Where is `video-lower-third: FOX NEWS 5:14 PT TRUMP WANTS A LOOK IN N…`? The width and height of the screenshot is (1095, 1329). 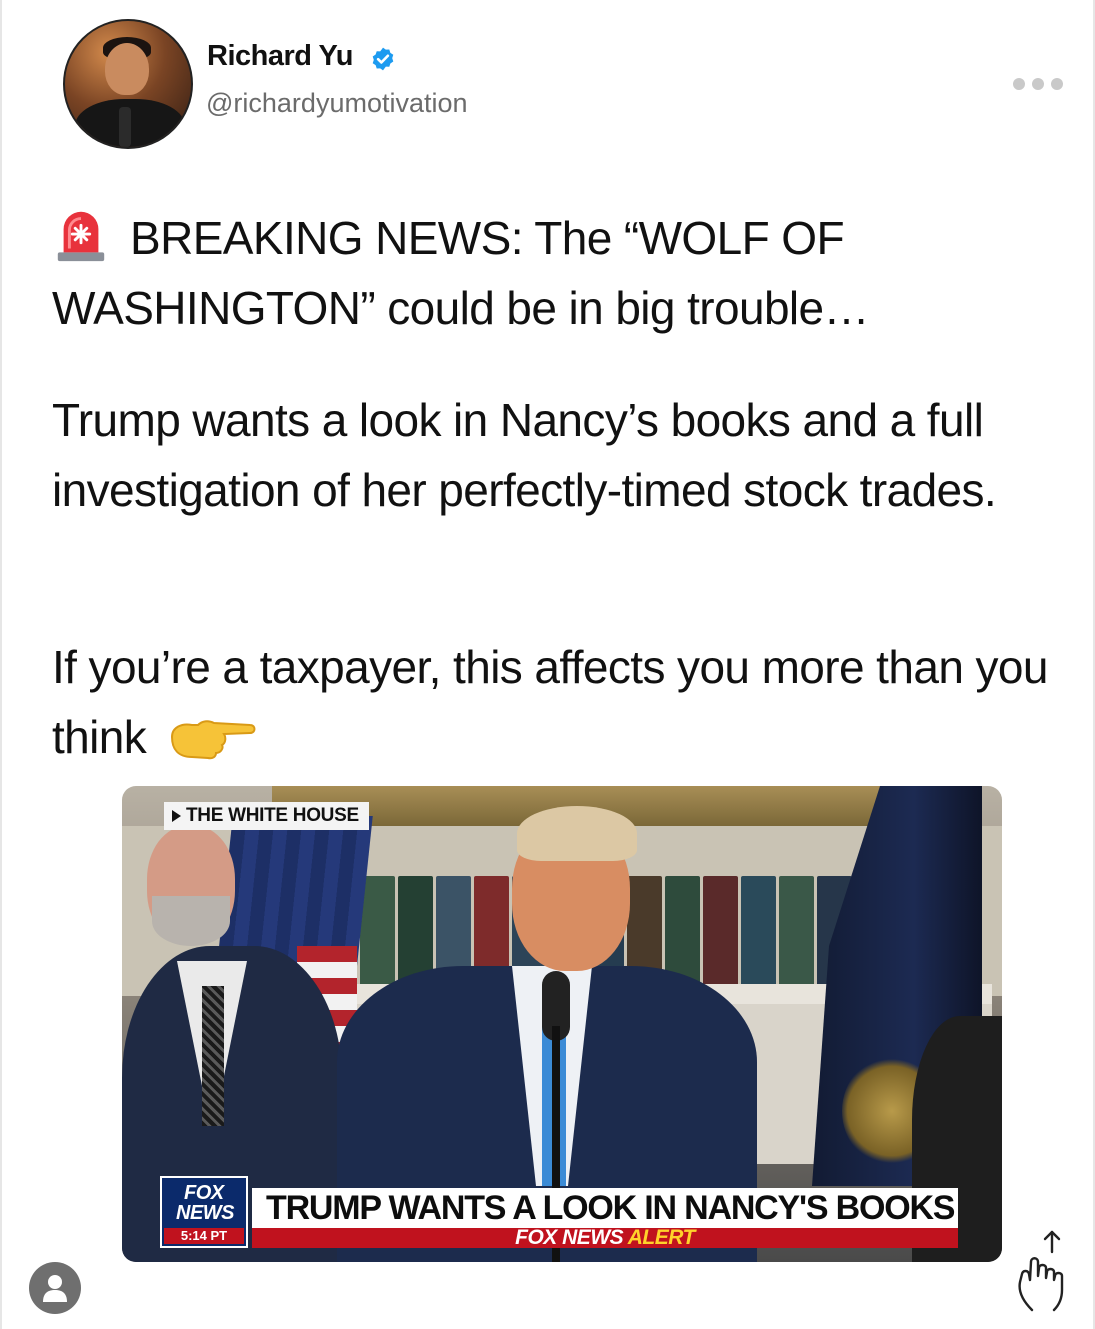
video-lower-third: FOX NEWS 5:14 PT TRUMP WANTS A LOOK IN N… is located at coordinates (560, 1212).